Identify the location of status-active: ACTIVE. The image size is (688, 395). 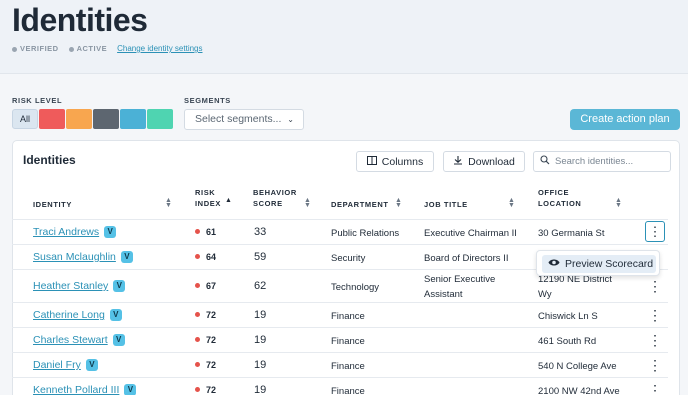
(88, 48).